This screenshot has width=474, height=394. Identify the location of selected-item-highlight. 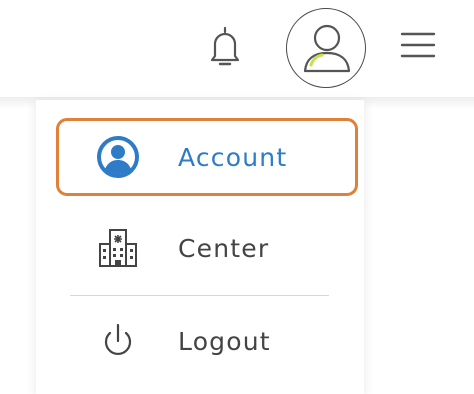
(207, 157).